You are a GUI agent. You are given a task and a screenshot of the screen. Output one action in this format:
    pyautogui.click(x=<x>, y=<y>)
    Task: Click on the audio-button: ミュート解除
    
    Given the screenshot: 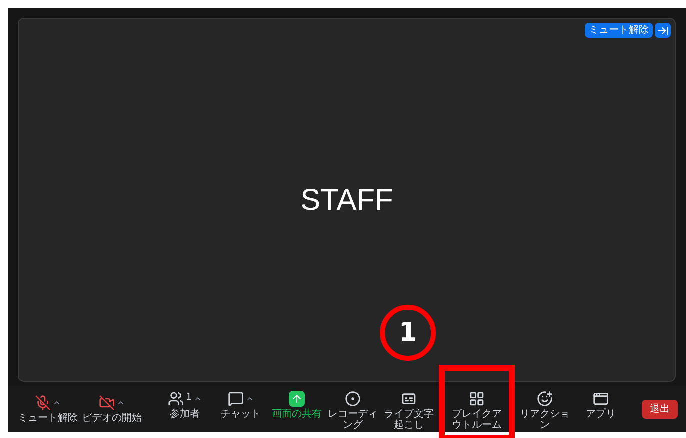 What is the action you would take?
    pyautogui.click(x=48, y=418)
    